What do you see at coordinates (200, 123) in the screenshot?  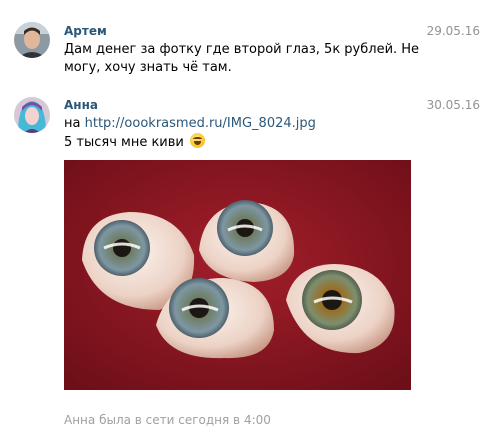 I see `message-link: http://oookrasmed.ru/IMG_8024.jpg` at bounding box center [200, 123].